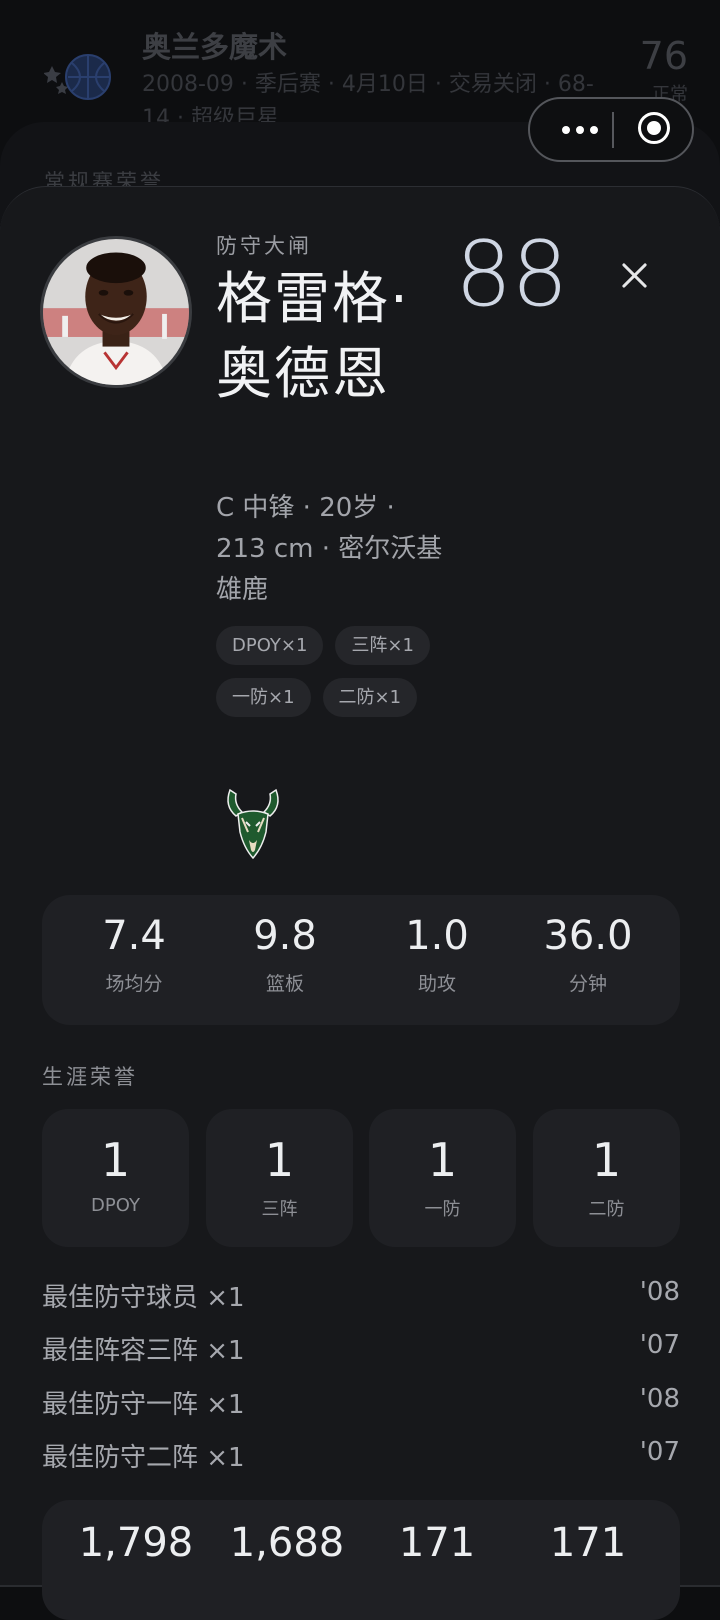 This screenshot has height=1620, width=720. I want to click on stat-value: 7.4, so click(134, 936).